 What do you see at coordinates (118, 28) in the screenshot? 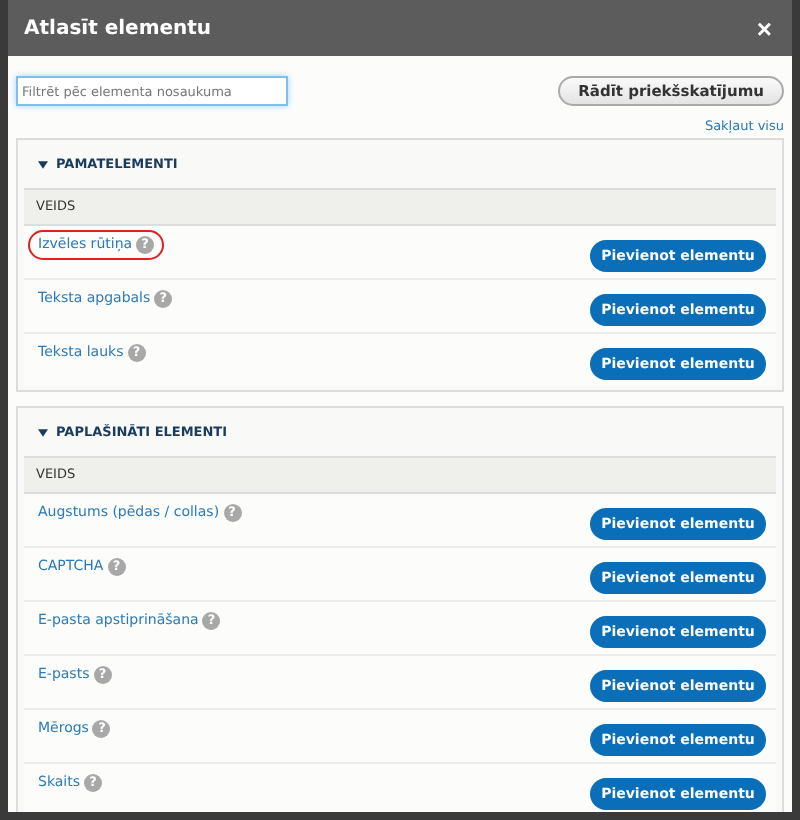
I see `window-title: Atlasīt elementu` at bounding box center [118, 28].